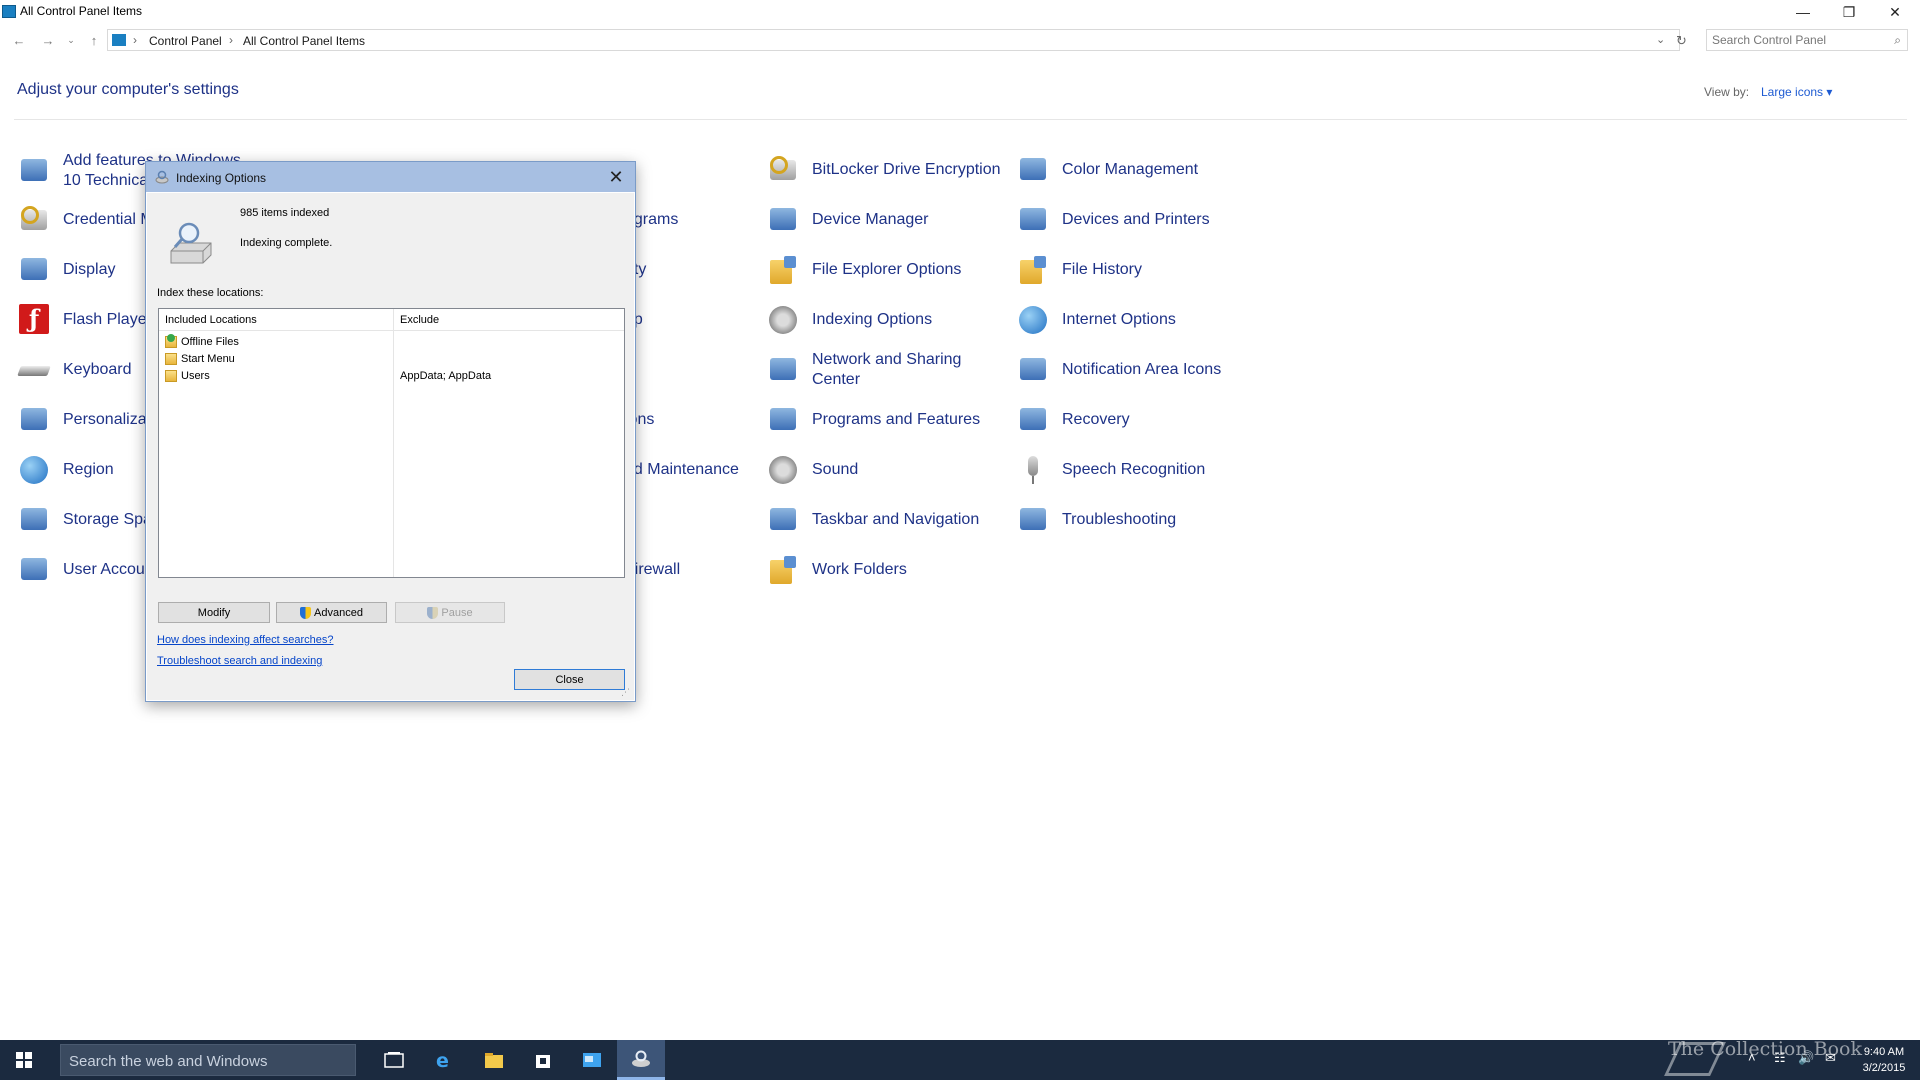 The image size is (1920, 1080). Describe the element at coordinates (783, 320) in the screenshot. I see `indexing-options-icon` at that location.